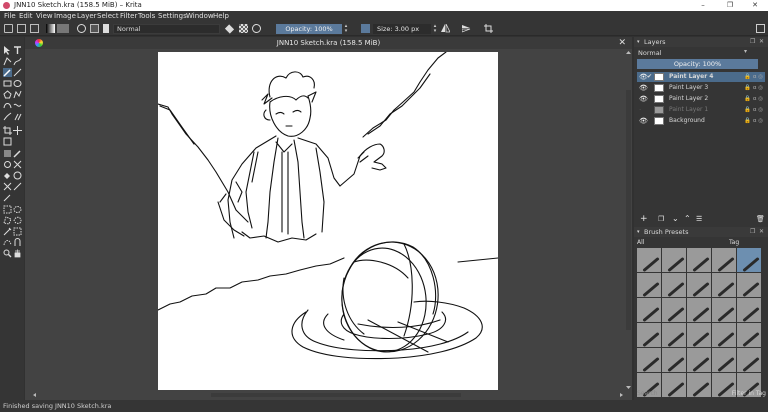  I want to click on dock-toggle-icon, so click(760, 28).